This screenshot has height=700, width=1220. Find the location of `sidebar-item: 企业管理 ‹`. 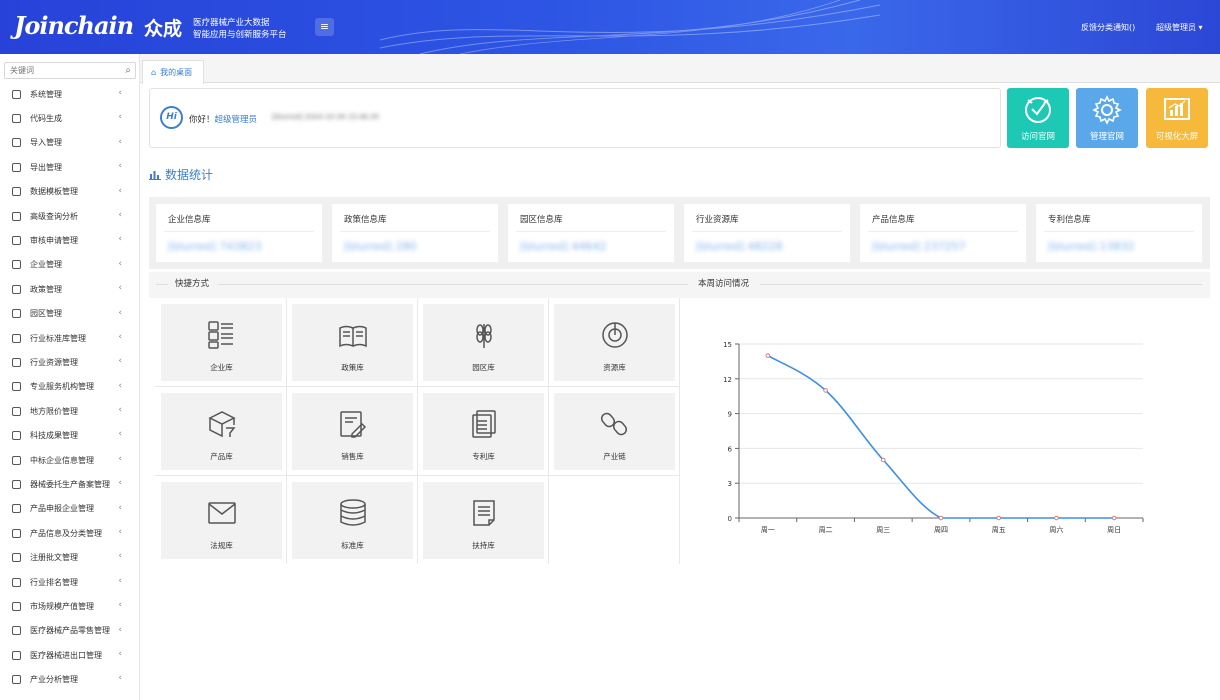

sidebar-item: 企业管理 ‹ is located at coordinates (69, 265).